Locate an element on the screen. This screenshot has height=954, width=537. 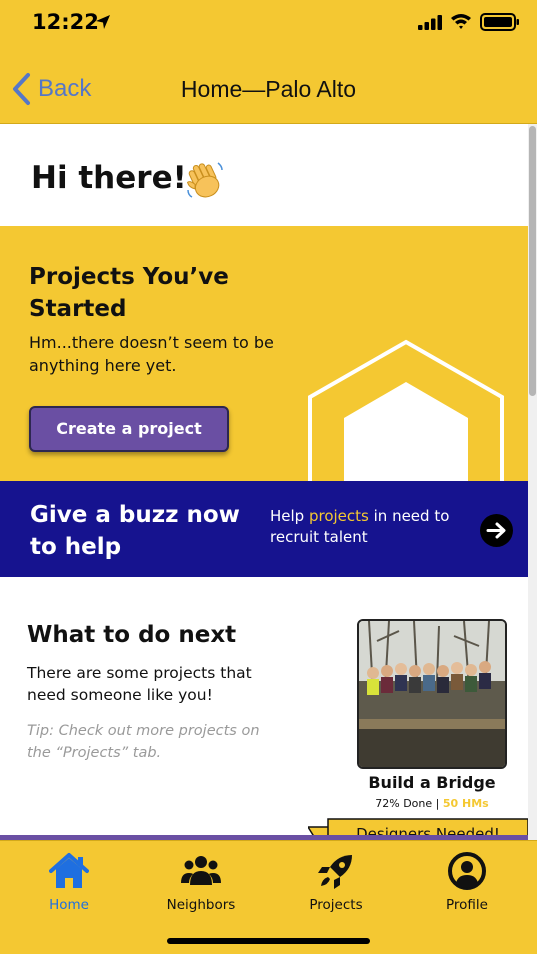
signal-icon is located at coordinates (430, 22).